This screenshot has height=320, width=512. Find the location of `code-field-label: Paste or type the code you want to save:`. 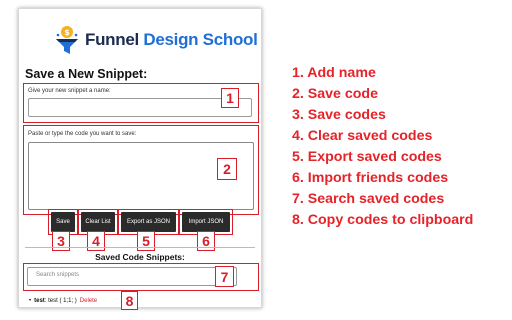

code-field-label: Paste or type the code you want to save: is located at coordinates (82, 134).